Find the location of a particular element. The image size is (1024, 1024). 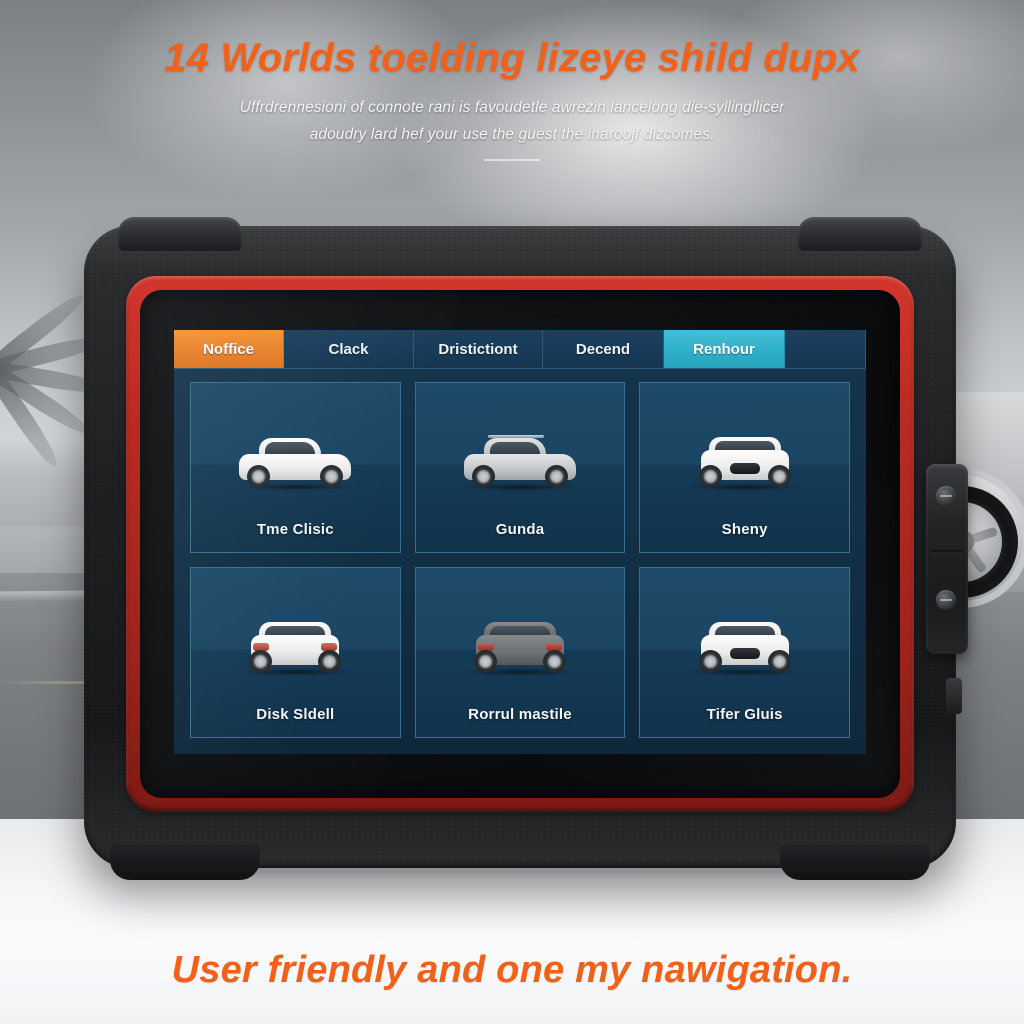

corner-lug-top-right is located at coordinates (860, 234).